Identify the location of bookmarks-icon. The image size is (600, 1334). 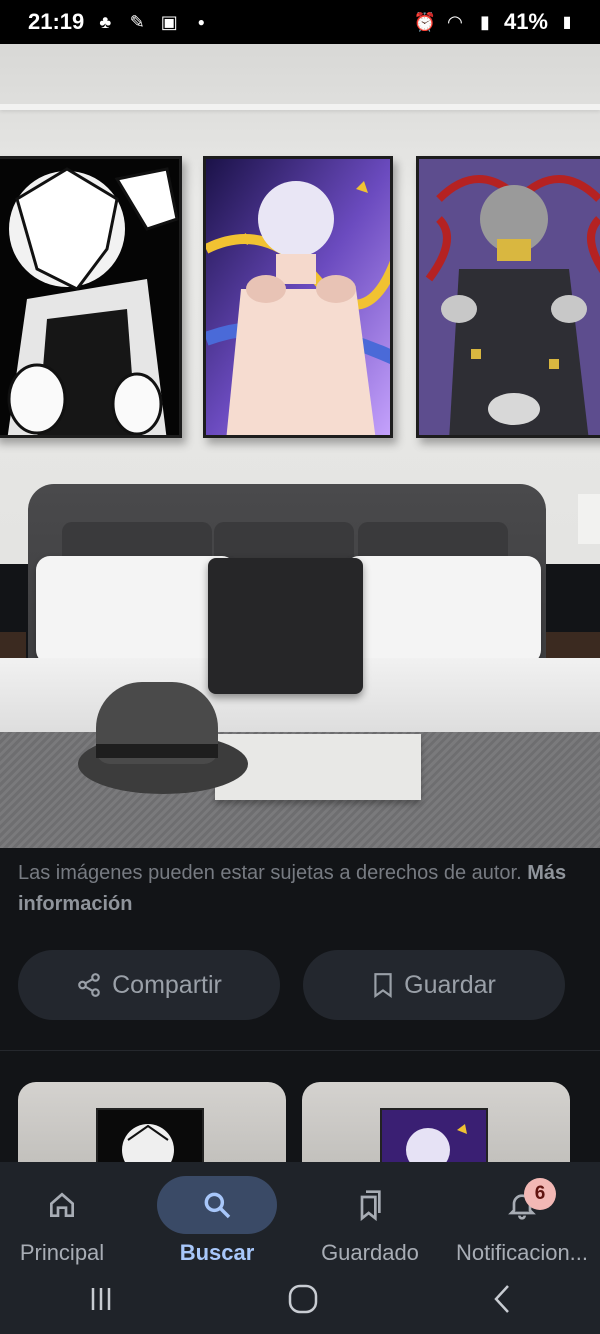
(370, 1205).